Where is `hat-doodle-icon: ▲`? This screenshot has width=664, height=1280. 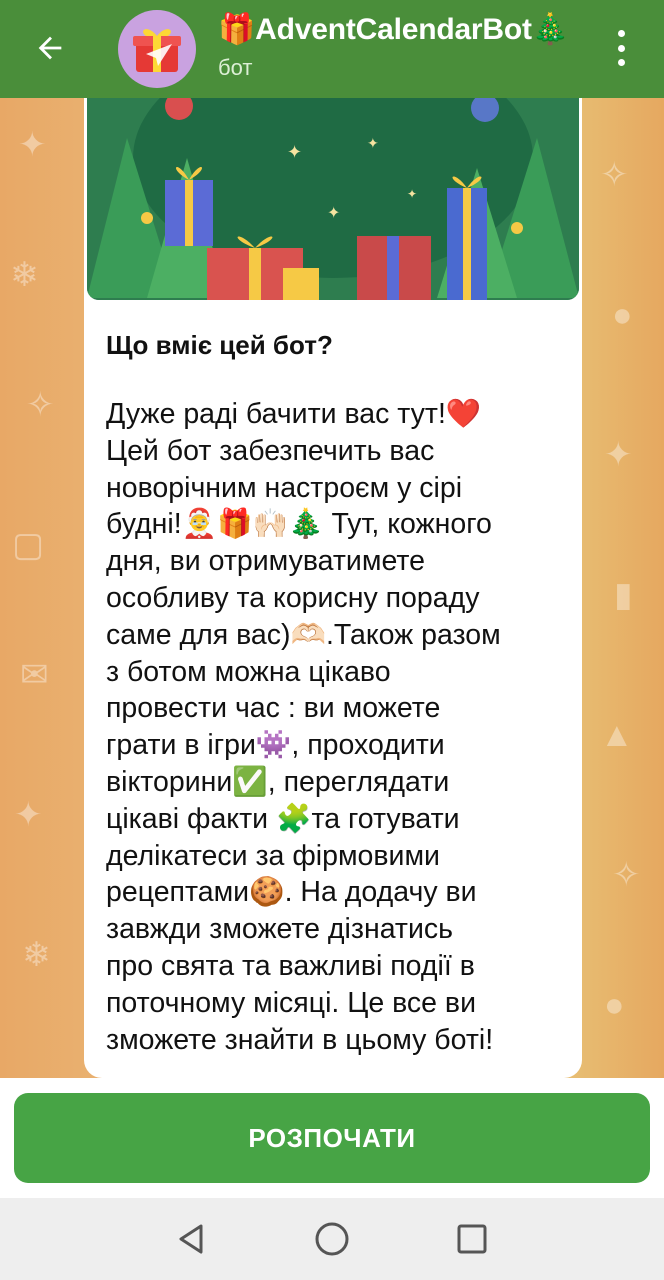
hat-doodle-icon: ▲ is located at coordinates (617, 735).